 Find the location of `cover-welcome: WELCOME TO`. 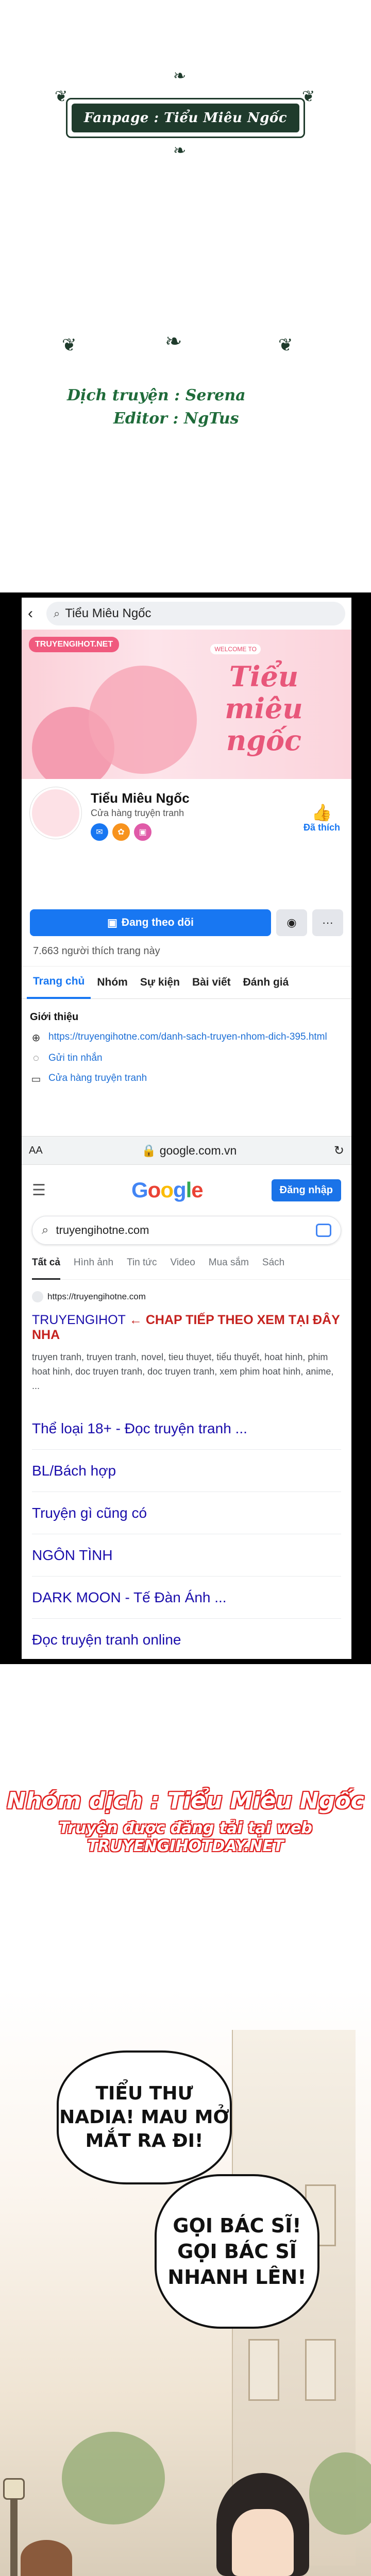

cover-welcome: WELCOME TO is located at coordinates (235, 649).